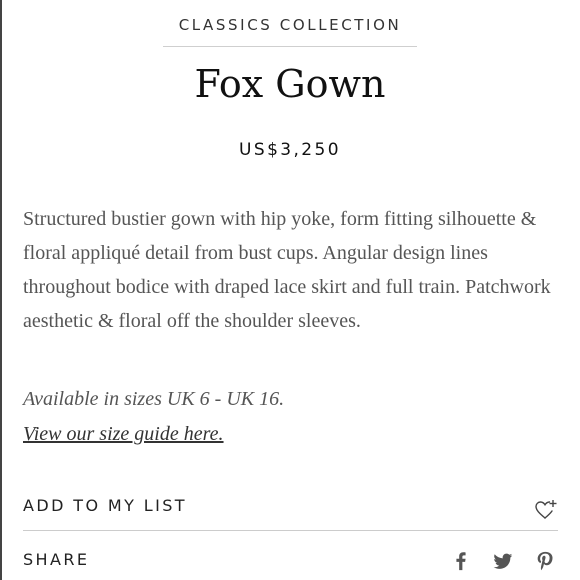 The width and height of the screenshot is (580, 580). What do you see at coordinates (56, 559) in the screenshot?
I see `share-label: SHARE` at bounding box center [56, 559].